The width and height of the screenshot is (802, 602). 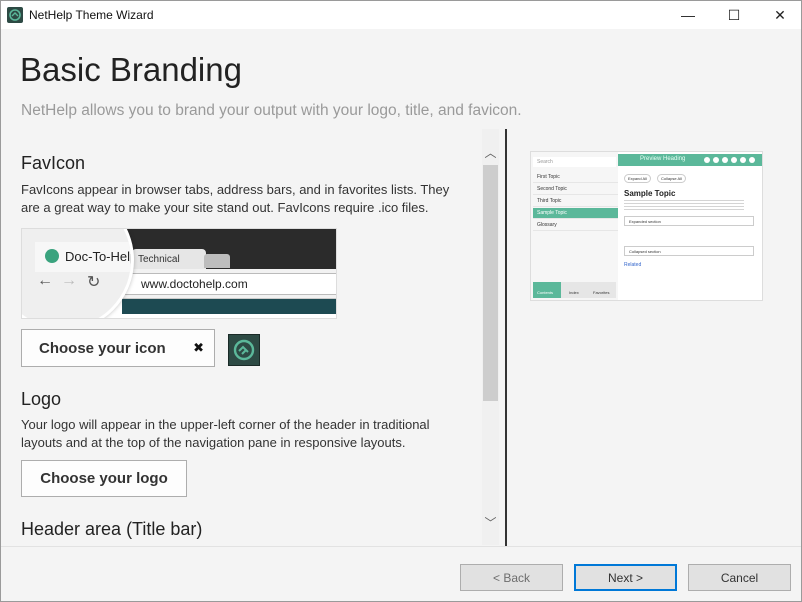 What do you see at coordinates (671, 178) in the screenshot?
I see `preview-collapse-all: Collapse All` at bounding box center [671, 178].